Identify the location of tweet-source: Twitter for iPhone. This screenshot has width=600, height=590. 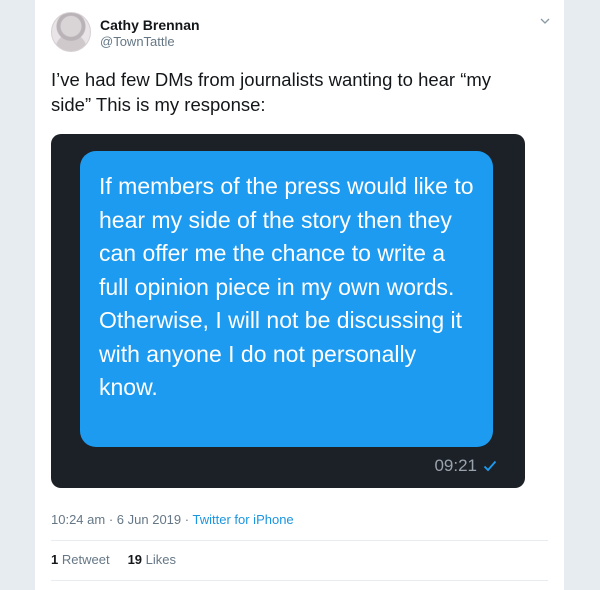
(243, 519).